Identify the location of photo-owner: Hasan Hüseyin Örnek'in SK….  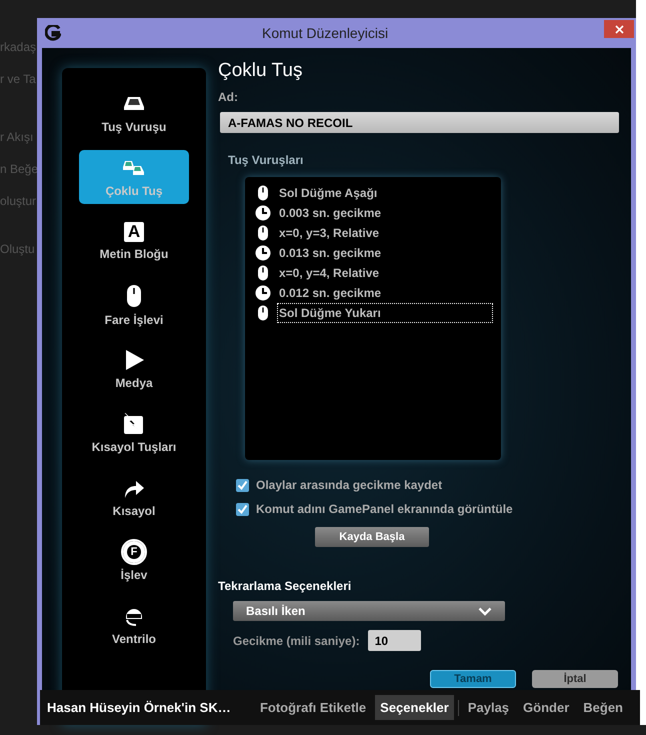
(139, 707).